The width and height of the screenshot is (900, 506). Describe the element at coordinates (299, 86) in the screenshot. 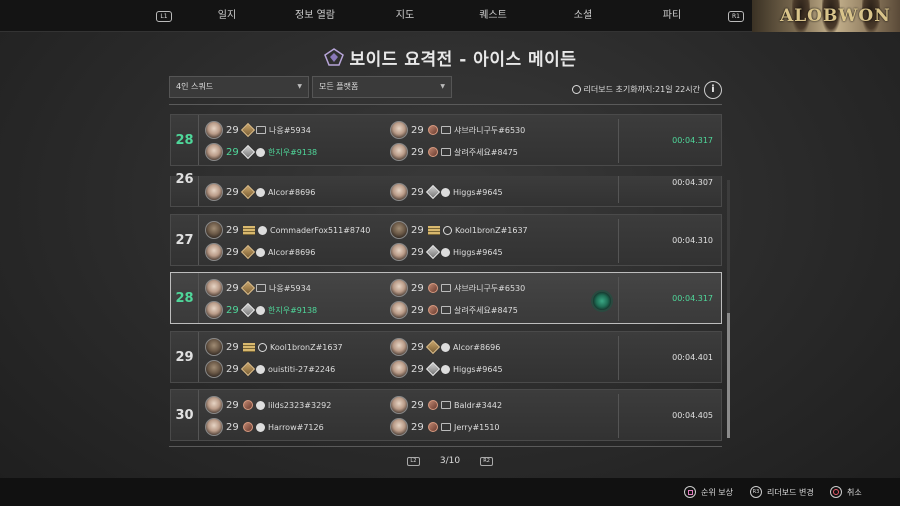

I see `caret-down-icon: ▼` at that location.